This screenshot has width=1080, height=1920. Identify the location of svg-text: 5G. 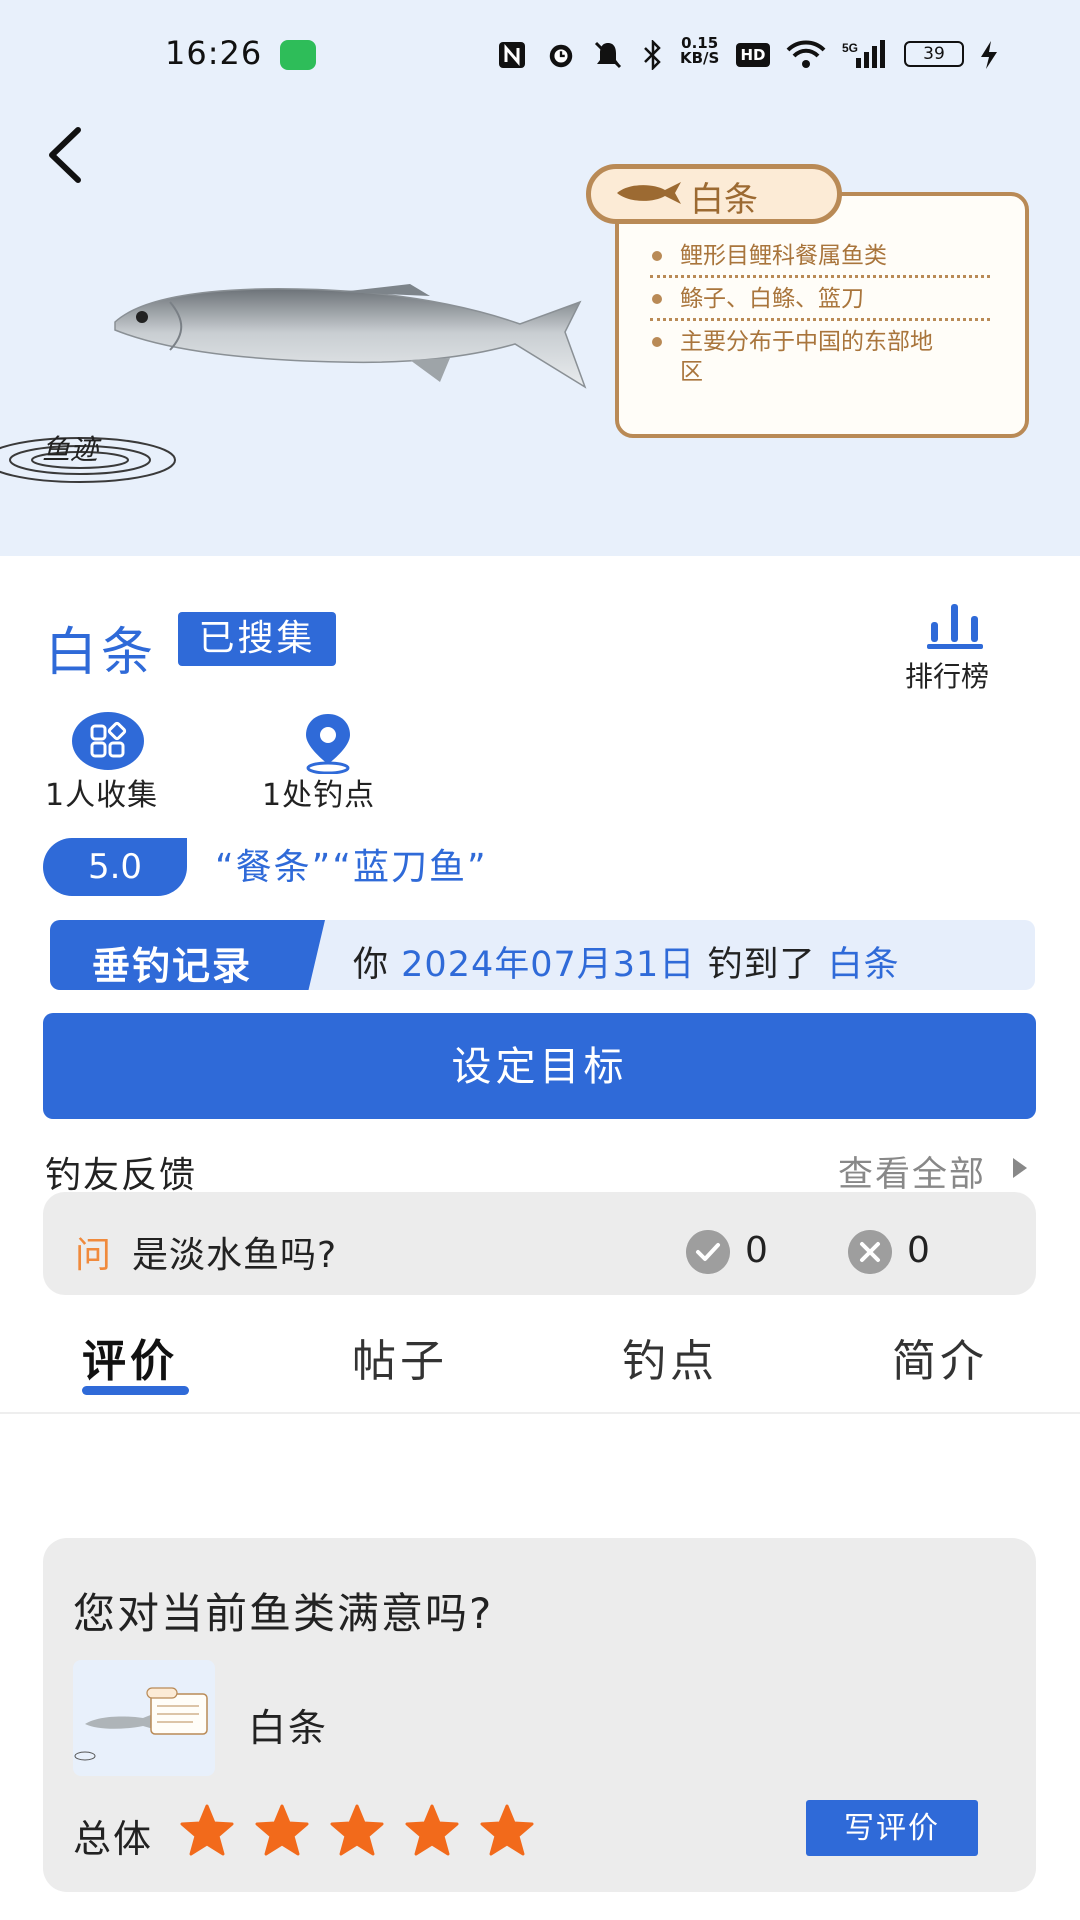
(850, 48).